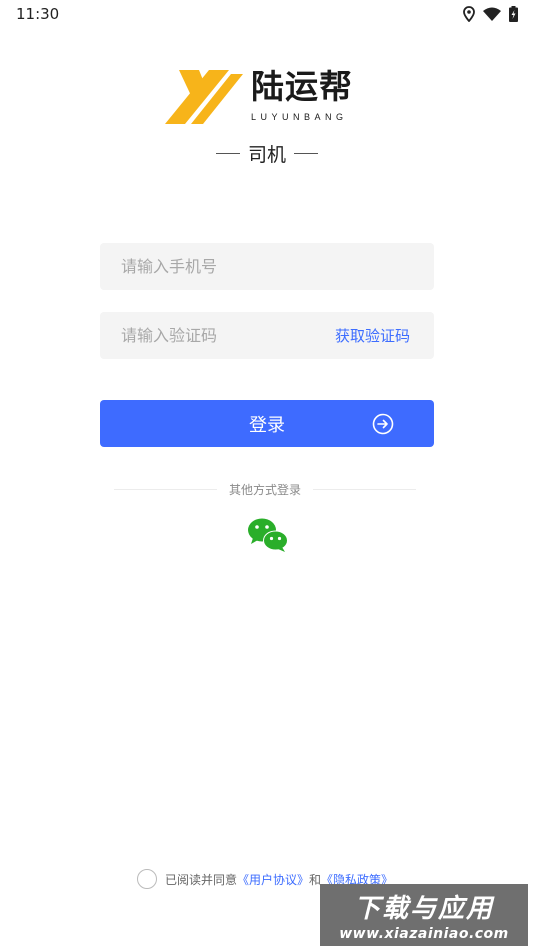 This screenshot has width=534, height=950. I want to click on logo-mark-icon, so click(204, 97).